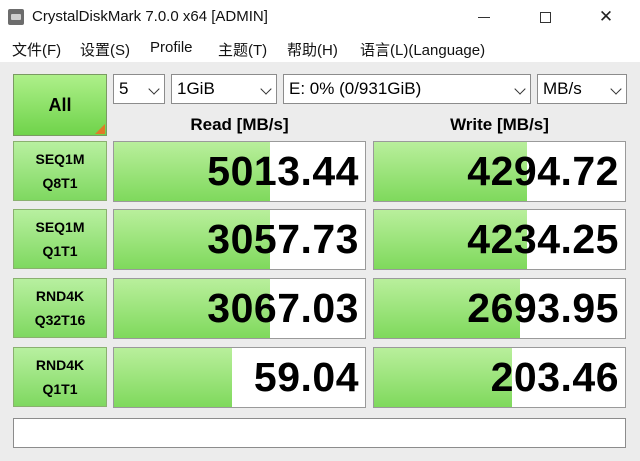 Image resolution: width=640 pixels, height=461 pixels. Describe the element at coordinates (320, 17) in the screenshot. I see `title-bar: CrystalDiskMark 7.0.0 x64 [ADMIN] ✕` at that location.